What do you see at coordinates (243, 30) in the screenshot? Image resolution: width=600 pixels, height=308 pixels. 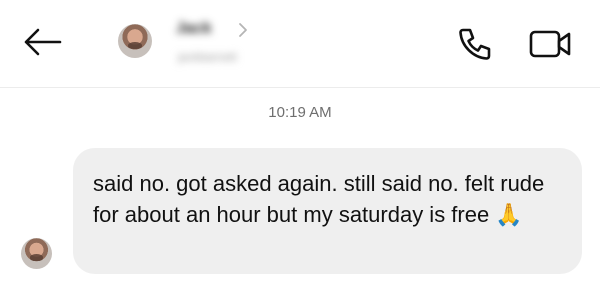 I see `chevron-right-icon` at bounding box center [243, 30].